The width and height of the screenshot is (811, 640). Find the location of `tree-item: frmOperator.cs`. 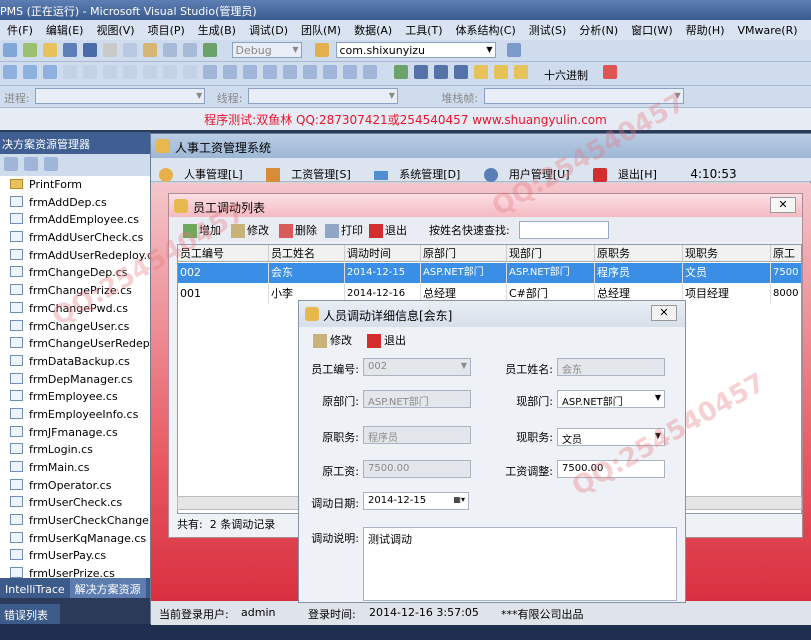

tree-item: frmOperator.cs is located at coordinates (75, 486).